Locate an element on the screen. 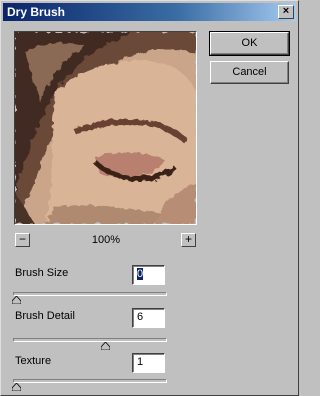 The height and width of the screenshot is (396, 320). texture-slider is located at coordinates (89, 385).